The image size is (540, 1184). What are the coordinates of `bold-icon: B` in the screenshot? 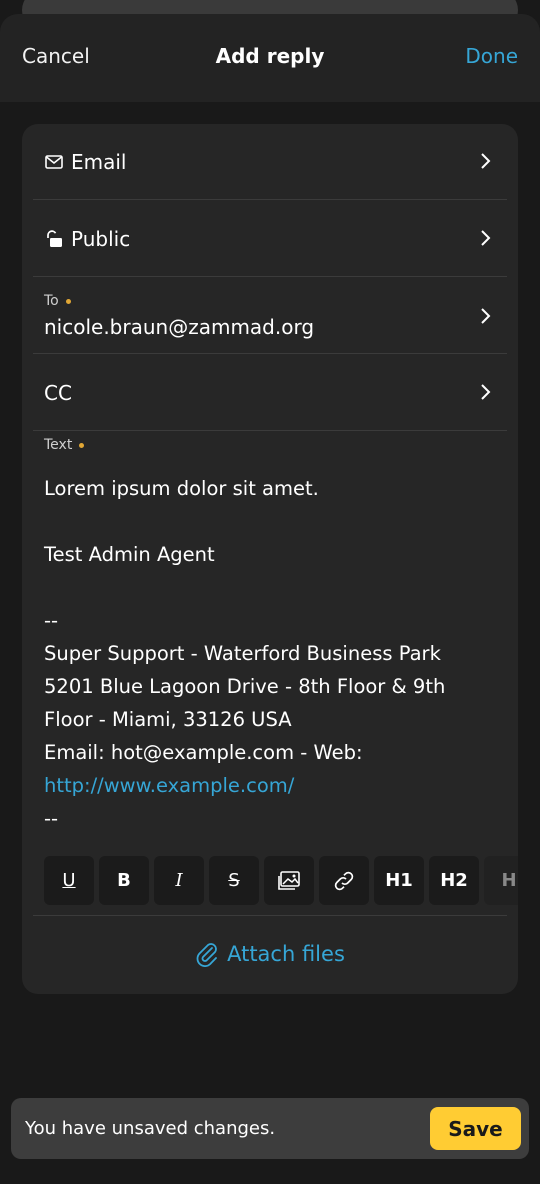 It's located at (124, 880).